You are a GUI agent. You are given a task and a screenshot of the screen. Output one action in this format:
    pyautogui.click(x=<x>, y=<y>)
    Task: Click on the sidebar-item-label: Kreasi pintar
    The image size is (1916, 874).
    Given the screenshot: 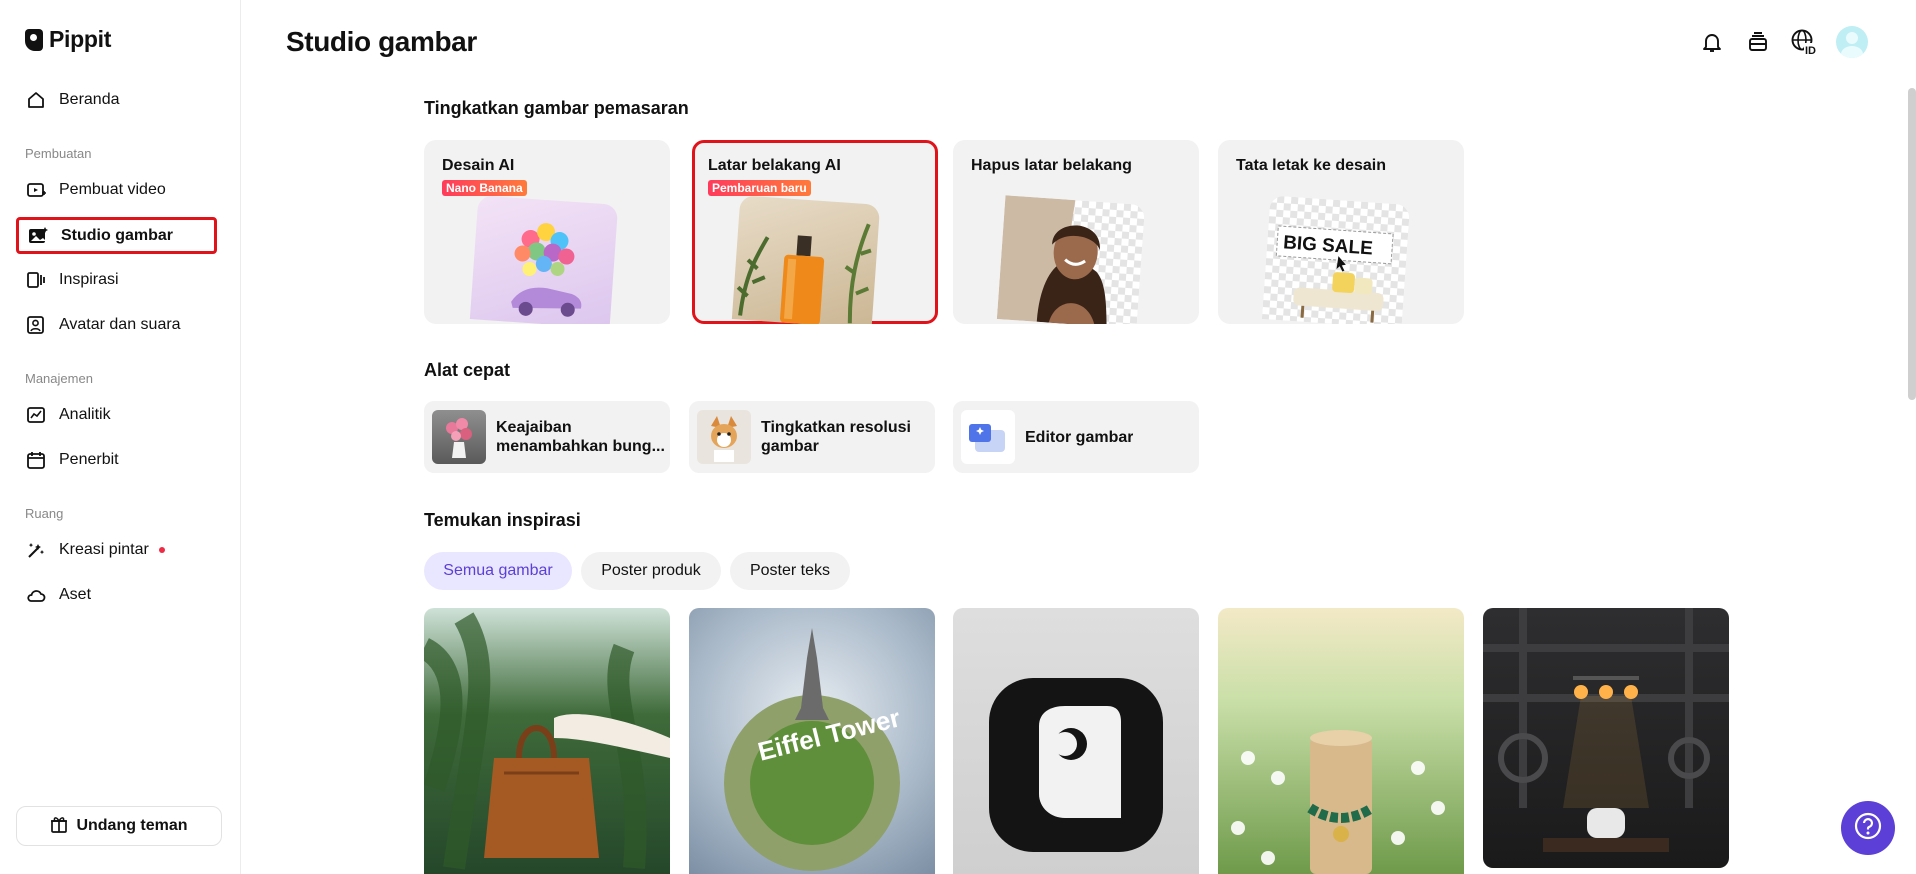 What is the action you would take?
    pyautogui.click(x=104, y=549)
    